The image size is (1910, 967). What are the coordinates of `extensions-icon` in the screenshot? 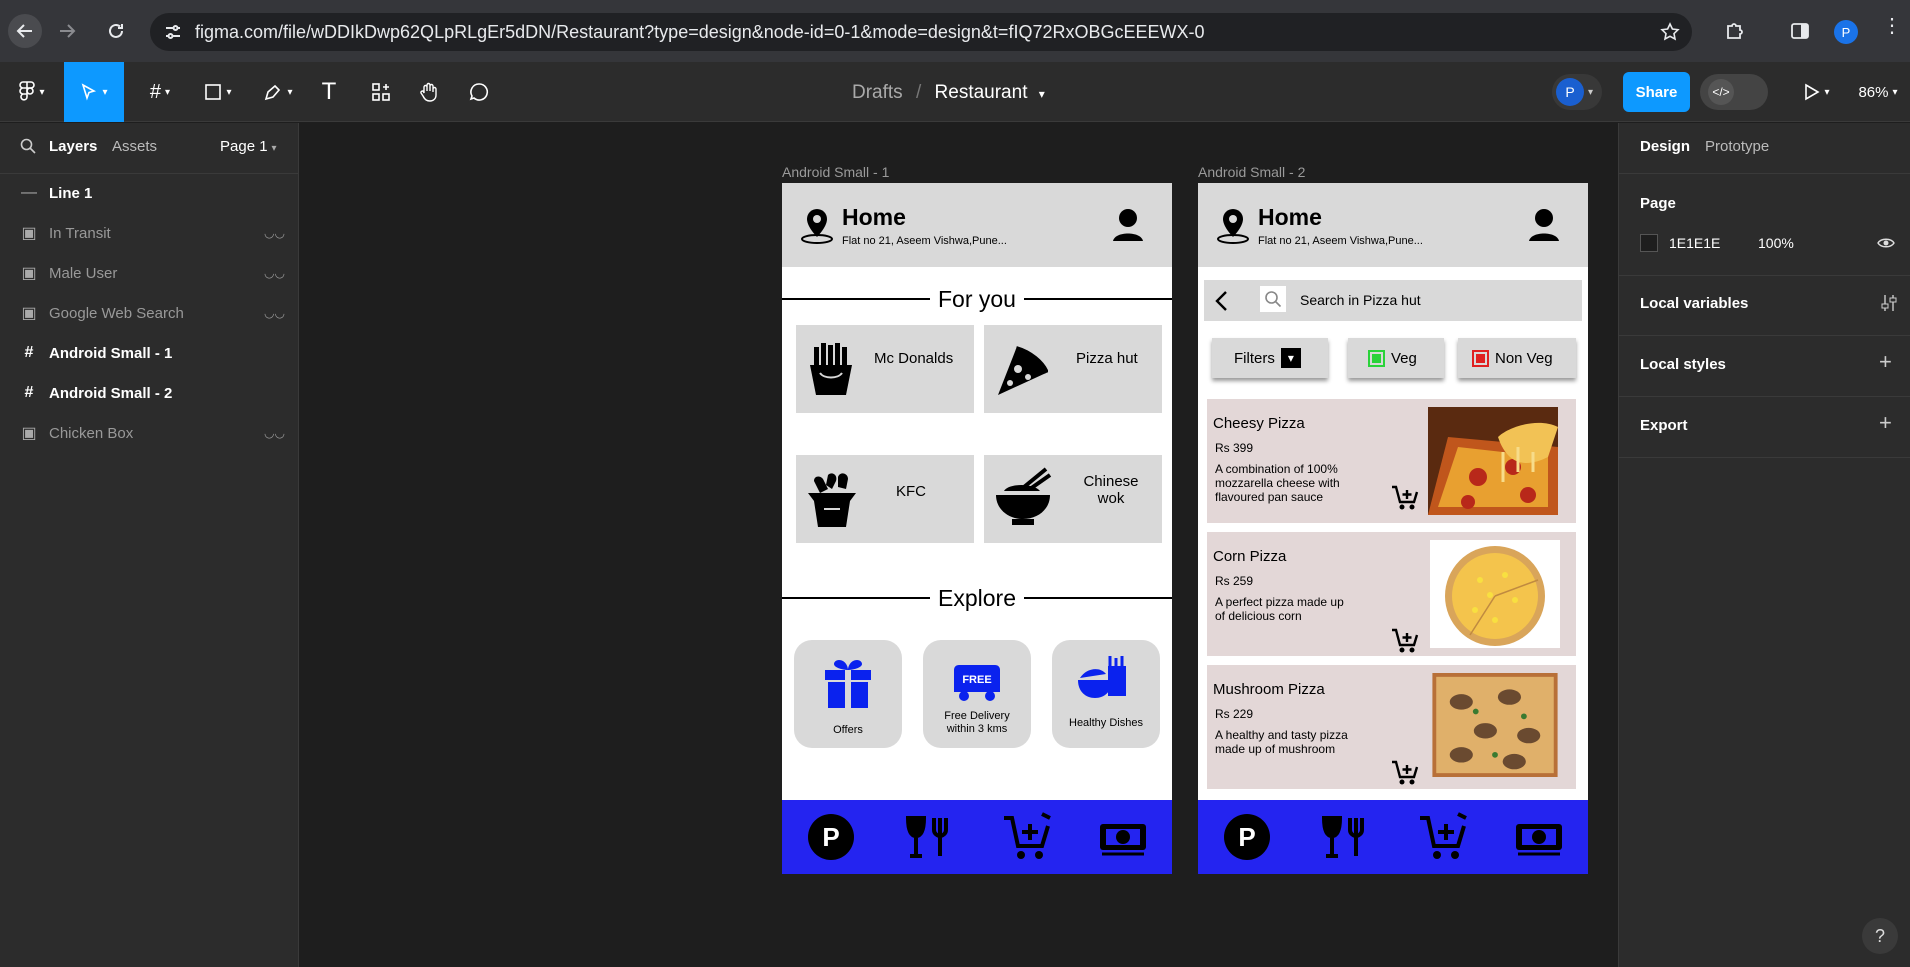 It's located at (1735, 31).